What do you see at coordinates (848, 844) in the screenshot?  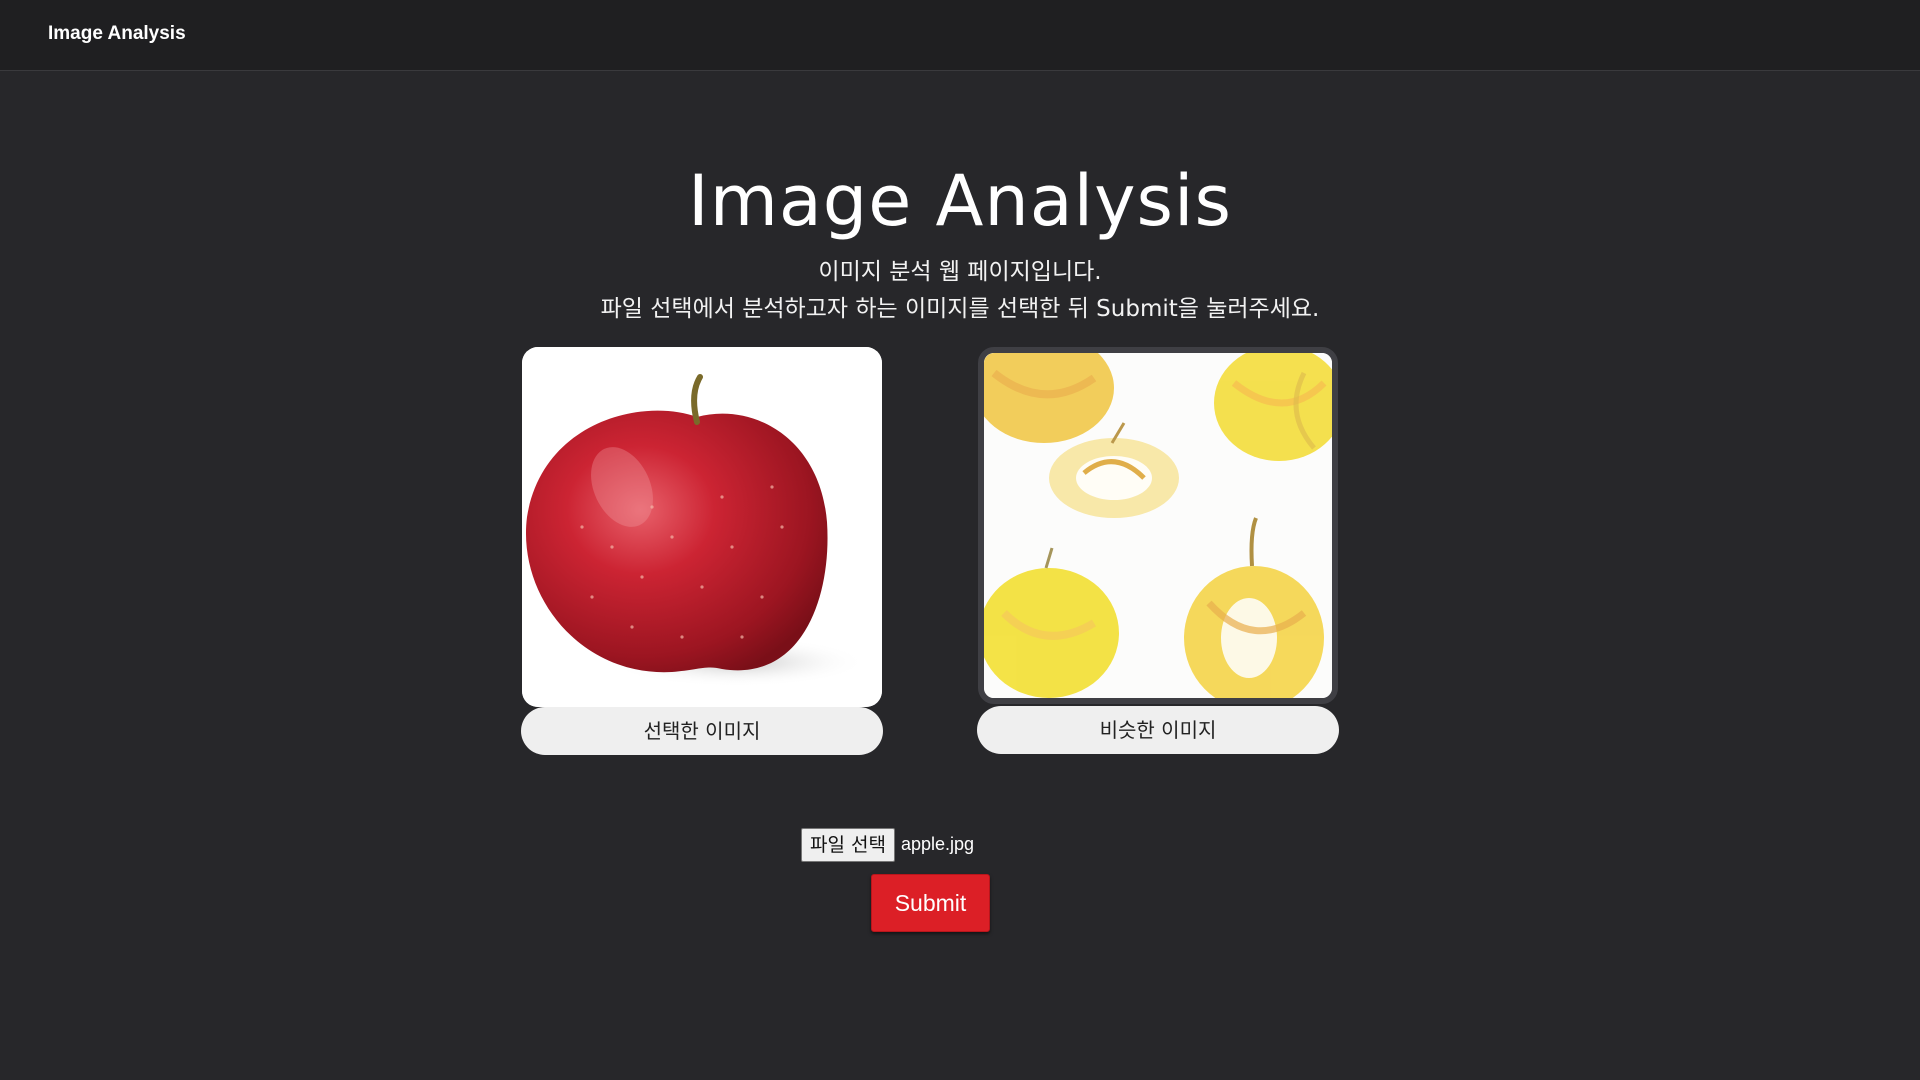 I see `choose-file-button: 파일 선택` at bounding box center [848, 844].